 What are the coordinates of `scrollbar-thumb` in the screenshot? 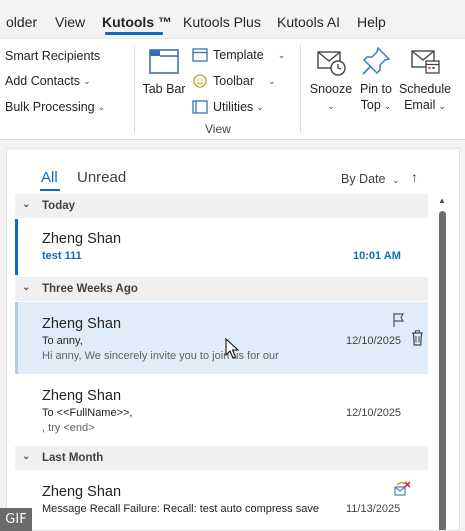 It's located at (442, 370).